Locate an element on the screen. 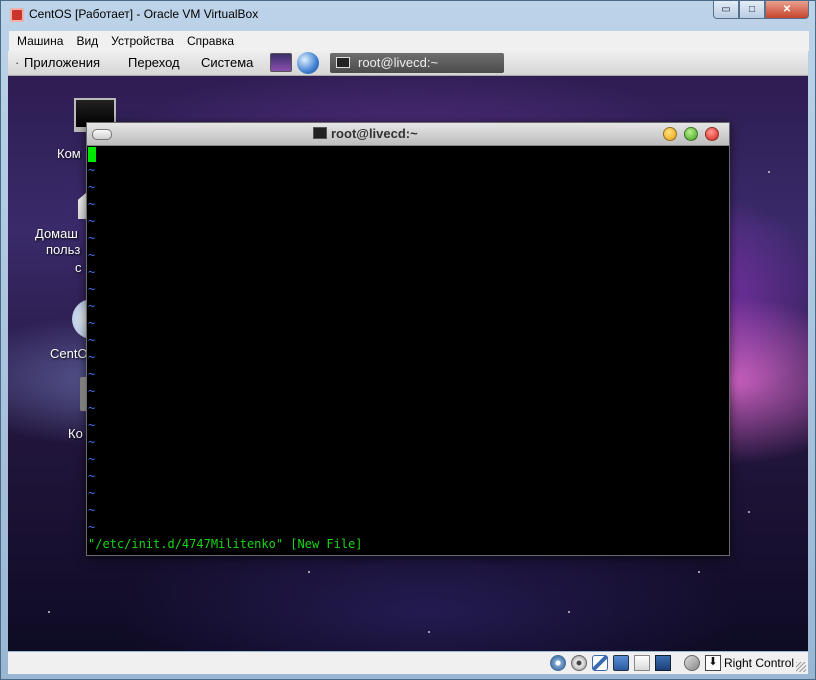 The width and height of the screenshot is (816, 680). menu-view: Вид is located at coordinates (87, 41).